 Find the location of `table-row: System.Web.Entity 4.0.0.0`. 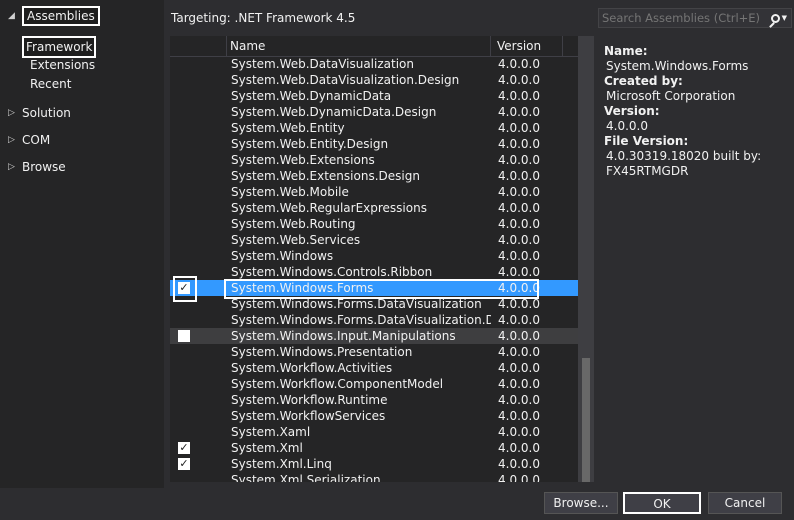

table-row: System.Web.Entity 4.0.0.0 is located at coordinates (374, 128).